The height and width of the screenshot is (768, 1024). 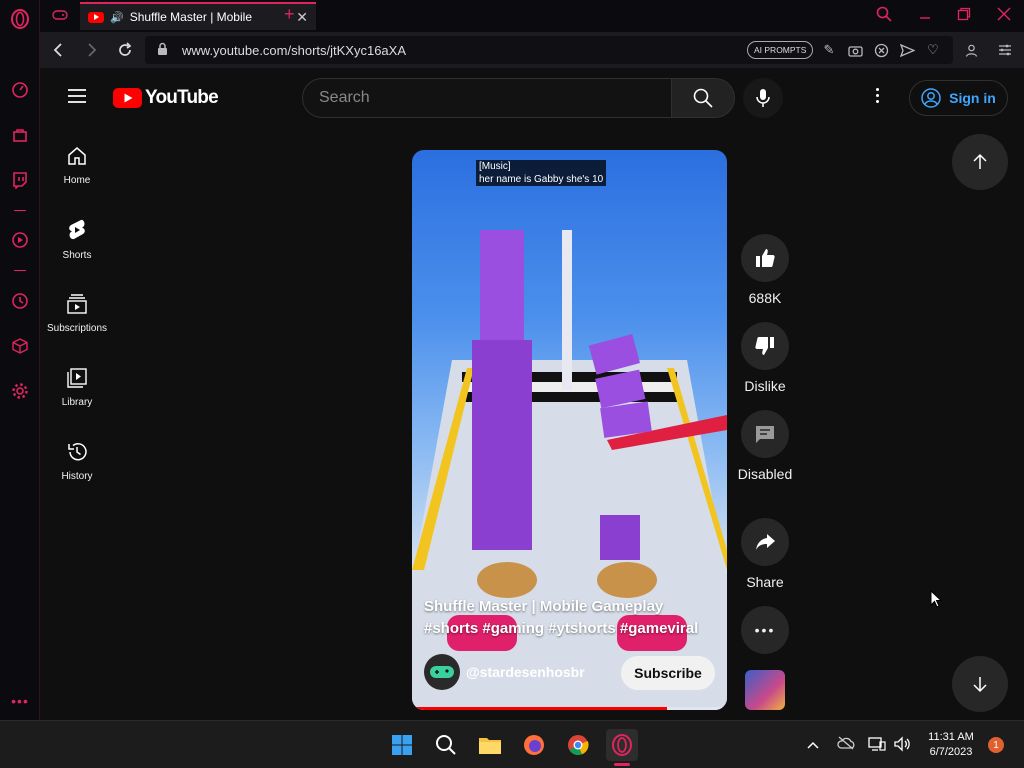 I want to click on settings-kebab-icon, so click(x=877, y=95).